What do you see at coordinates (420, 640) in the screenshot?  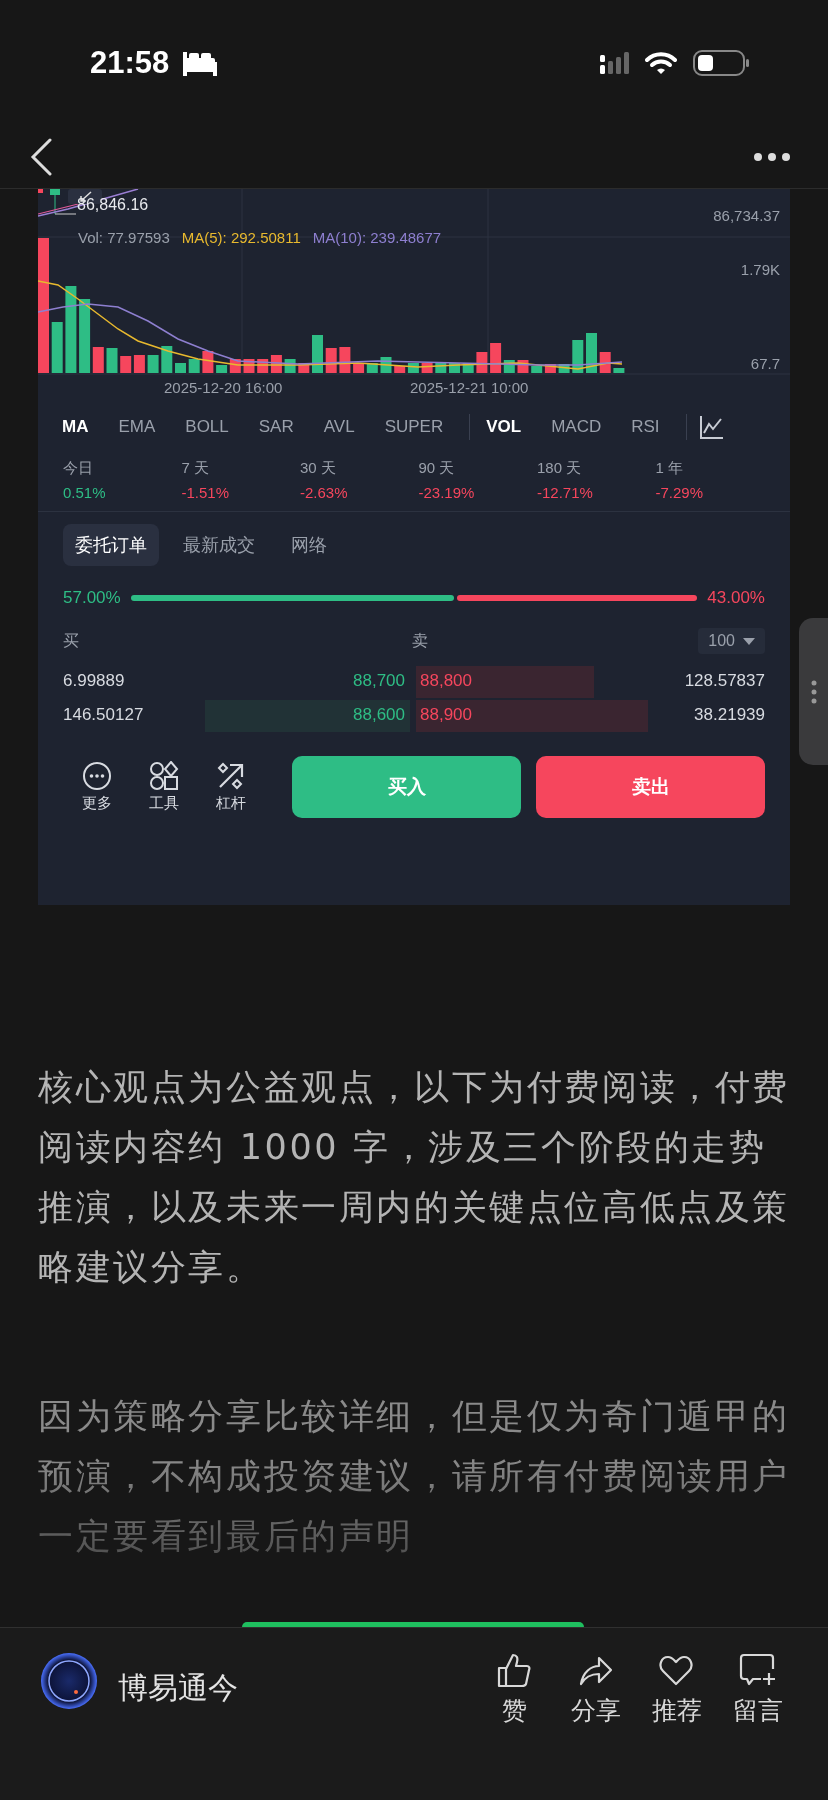 I see `column-header: 卖` at bounding box center [420, 640].